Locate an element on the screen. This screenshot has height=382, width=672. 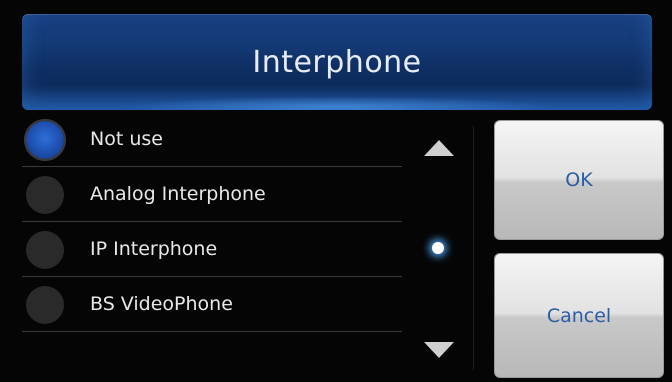
option-analog-interphone: Analog Interphone is located at coordinates (212, 194).